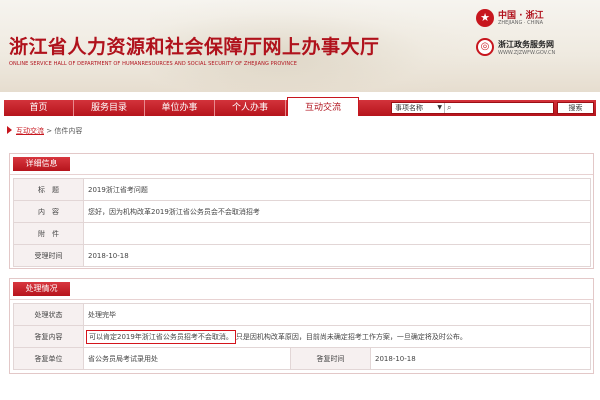  I want to click on breadcrumb-current: 信件内容, so click(68, 131).